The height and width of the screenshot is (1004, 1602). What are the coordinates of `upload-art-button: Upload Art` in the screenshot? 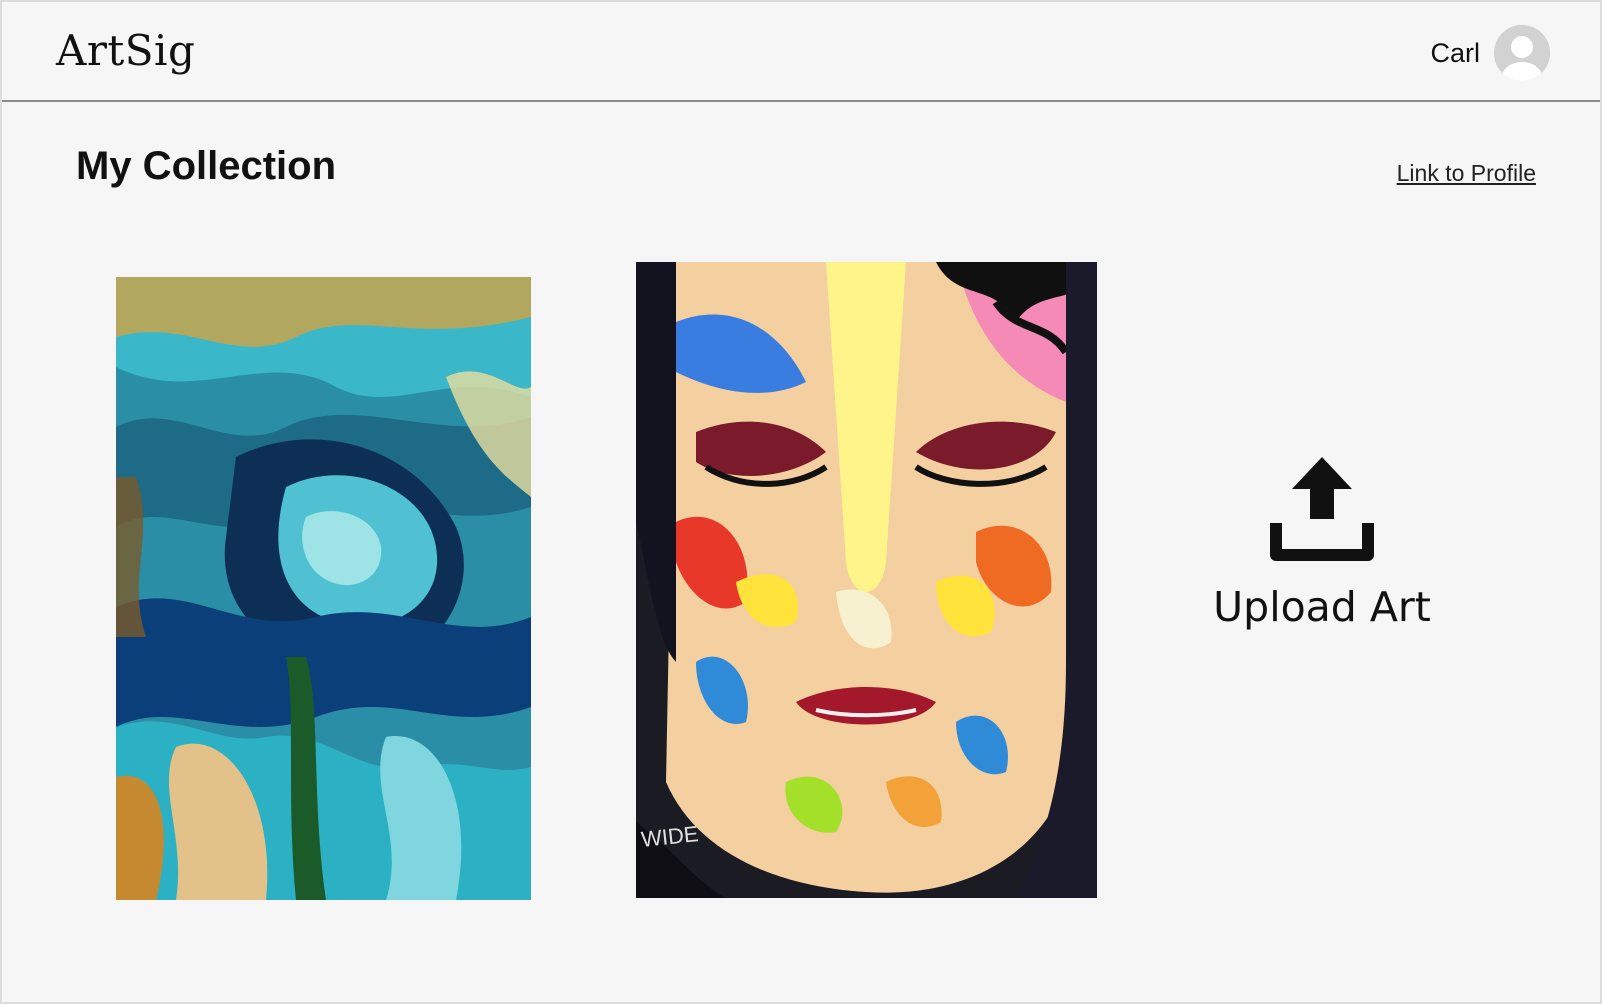 It's located at (1322, 544).